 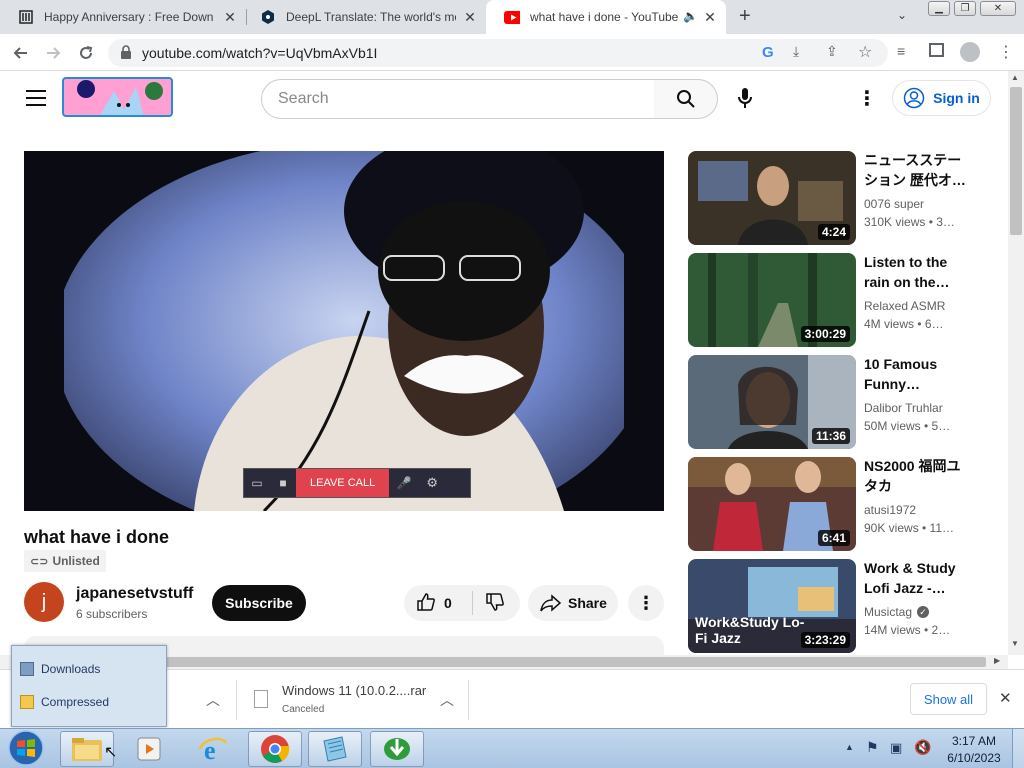 What do you see at coordinates (426, 603) in the screenshot?
I see `like-icon` at bounding box center [426, 603].